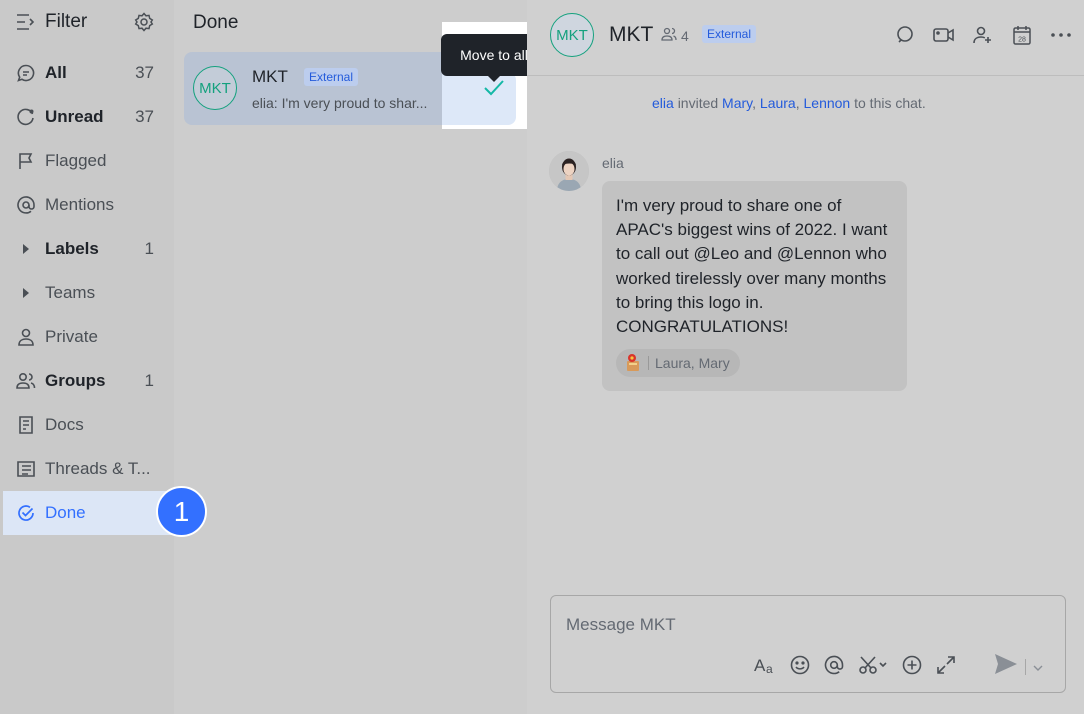  What do you see at coordinates (216, 22) in the screenshot?
I see `list-title: Done` at bounding box center [216, 22].